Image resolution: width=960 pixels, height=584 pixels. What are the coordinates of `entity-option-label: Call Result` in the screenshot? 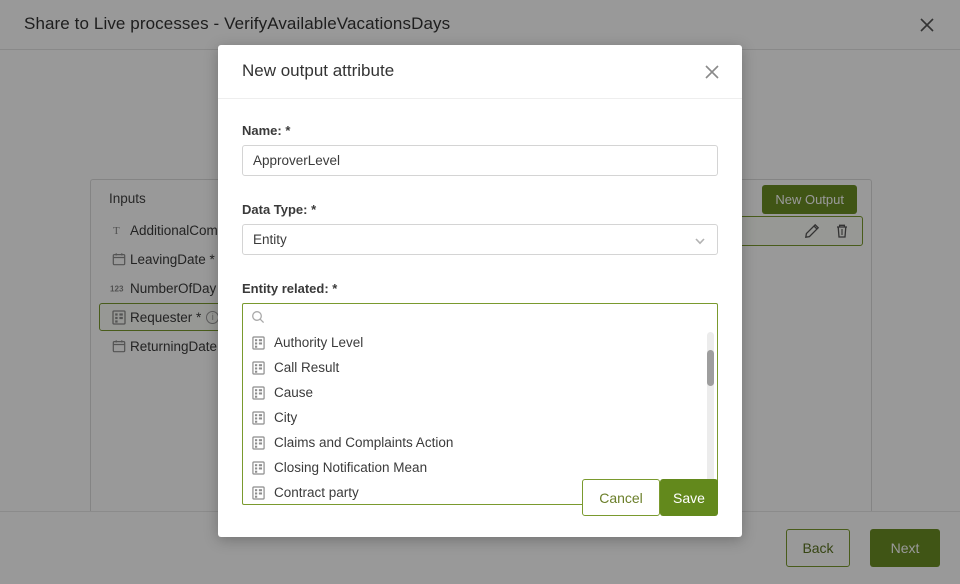 It's located at (307, 367).